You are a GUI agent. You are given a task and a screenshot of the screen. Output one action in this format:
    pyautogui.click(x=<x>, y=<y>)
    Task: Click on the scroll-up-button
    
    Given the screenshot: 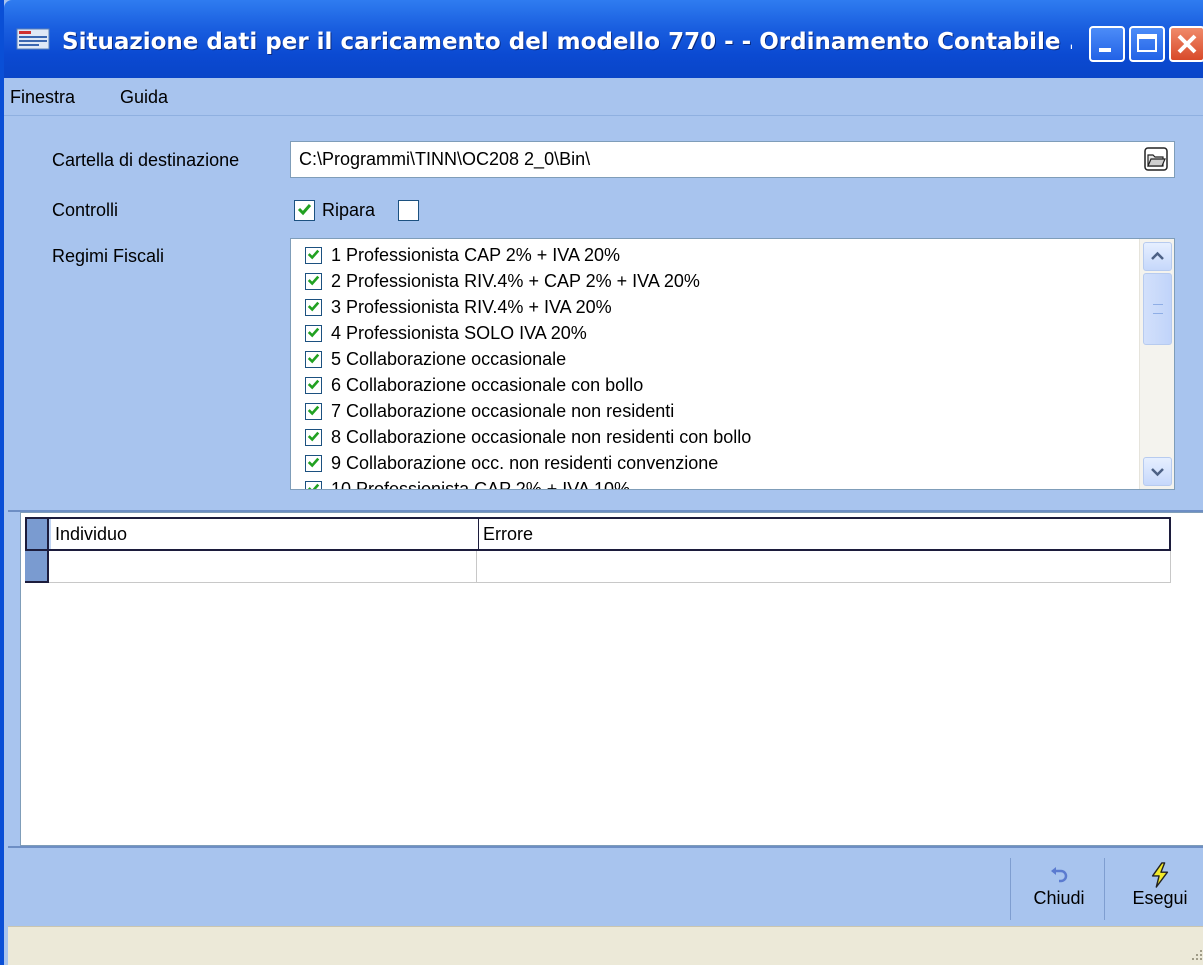 What is the action you would take?
    pyautogui.click(x=1157, y=256)
    